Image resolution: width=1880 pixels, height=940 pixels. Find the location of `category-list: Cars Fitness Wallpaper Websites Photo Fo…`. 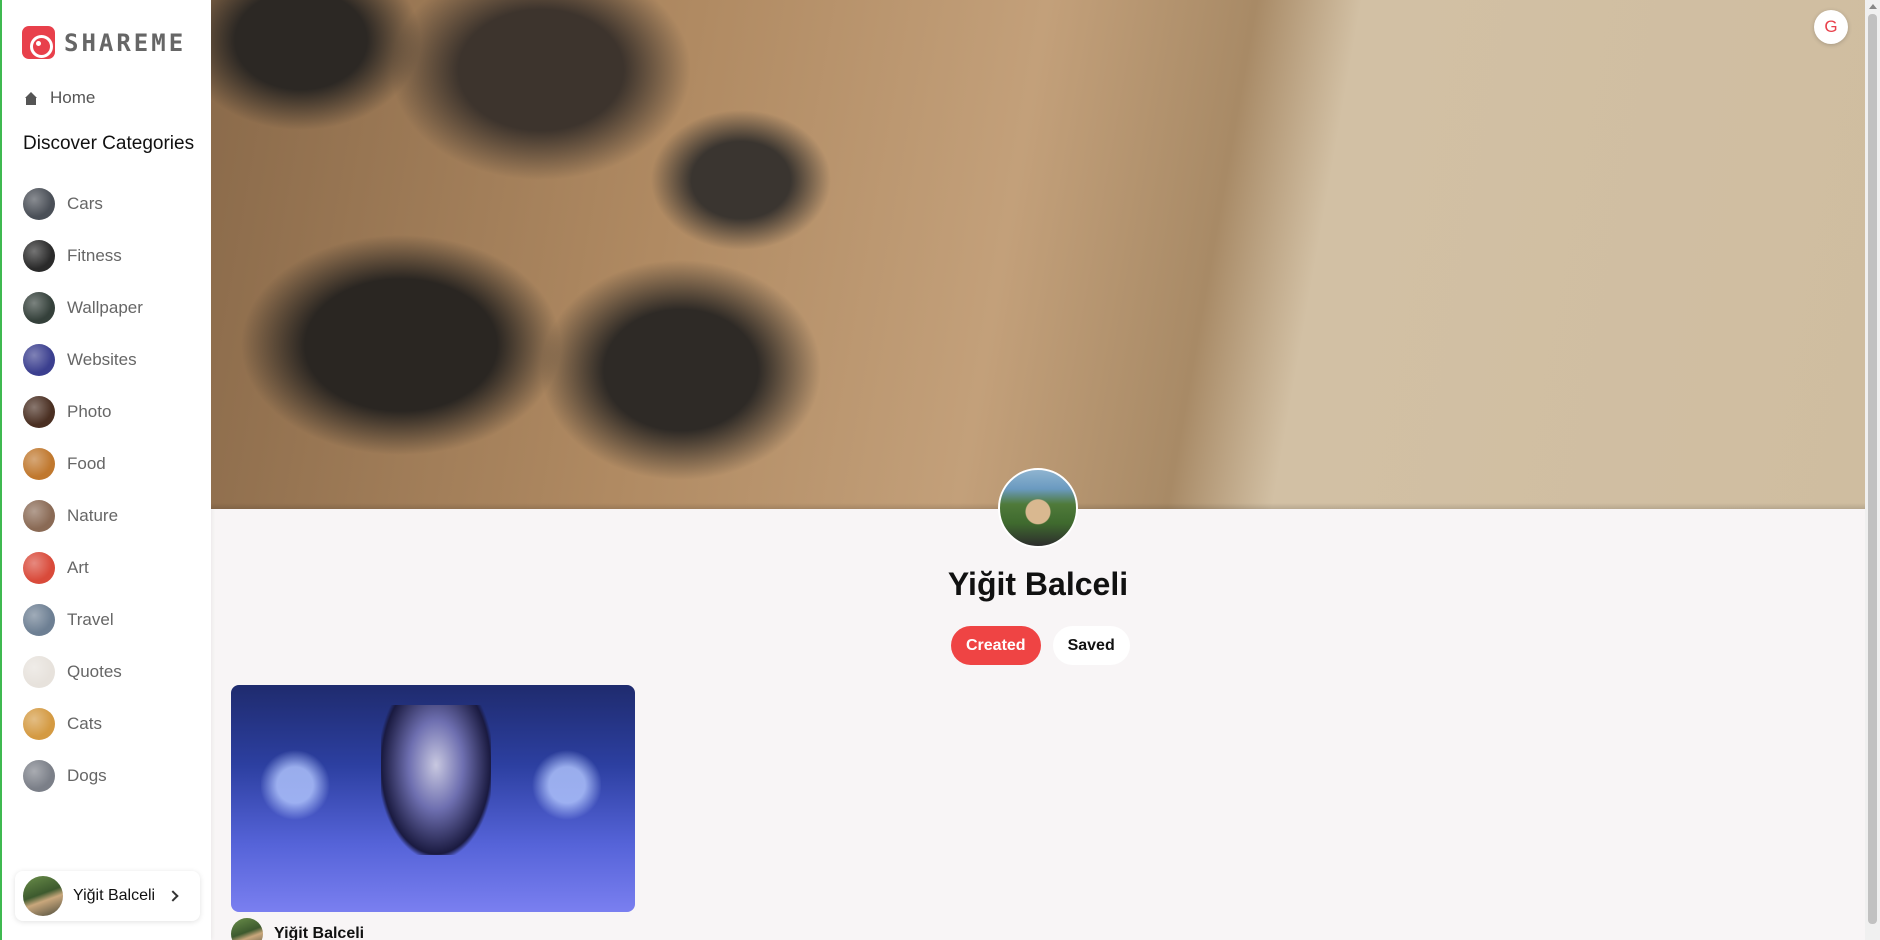

category-list: Cars Fitness Wallpaper Websites Photo Fo… is located at coordinates (83, 490).